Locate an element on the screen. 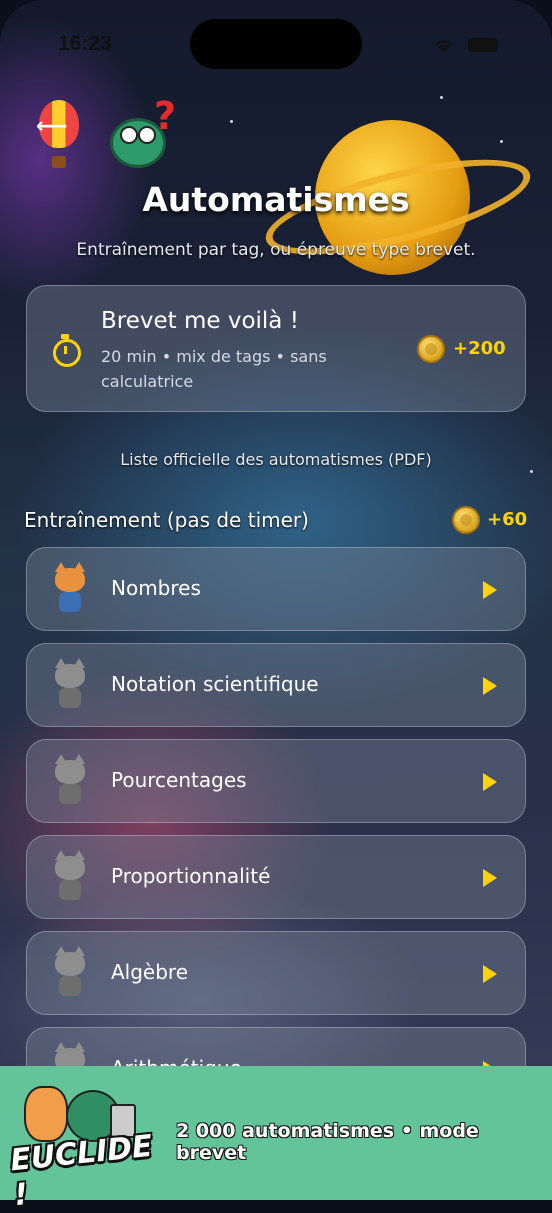  euclide-logo: EUCLIDE ! is located at coordinates (81, 1146).